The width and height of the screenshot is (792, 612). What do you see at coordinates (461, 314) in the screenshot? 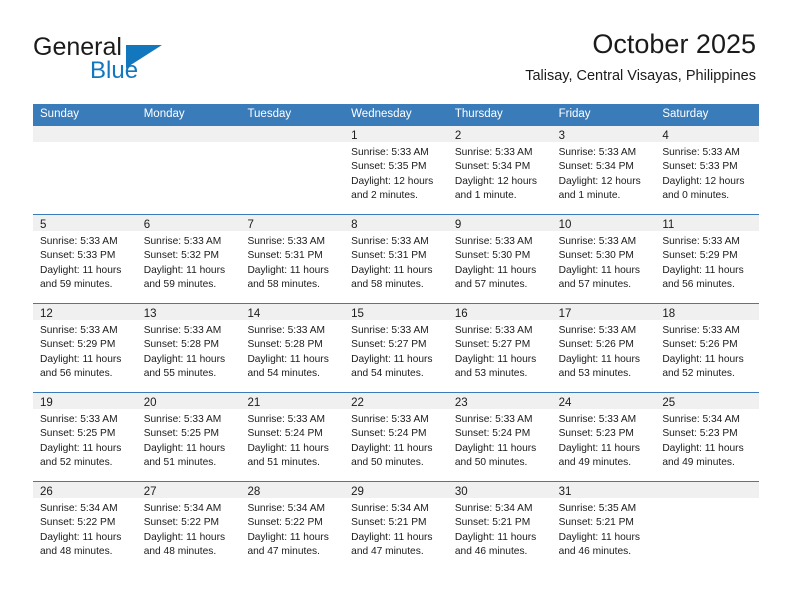
I see `day-number: 16` at bounding box center [461, 314].